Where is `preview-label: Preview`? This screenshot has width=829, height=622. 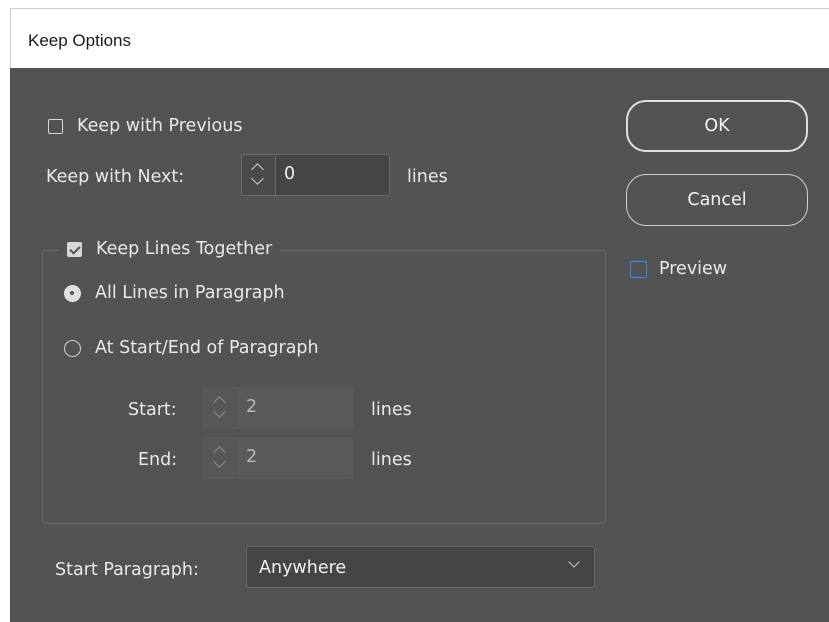
preview-label: Preview is located at coordinates (693, 269).